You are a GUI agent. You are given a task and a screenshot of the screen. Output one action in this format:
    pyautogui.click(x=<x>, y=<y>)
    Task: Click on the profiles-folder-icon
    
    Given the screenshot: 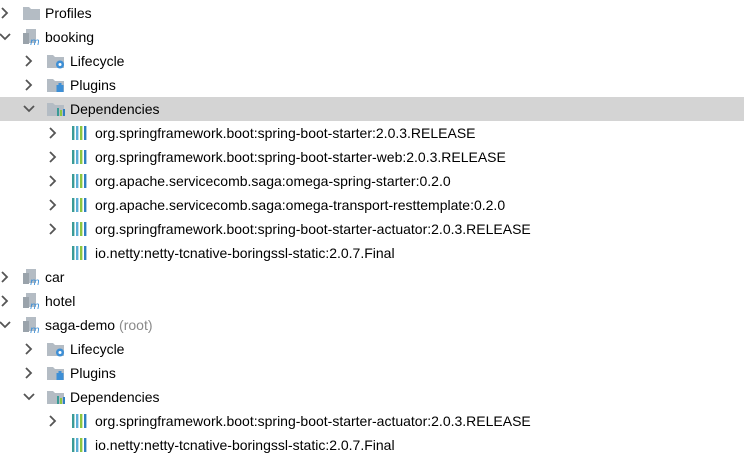 What is the action you would take?
    pyautogui.click(x=32, y=13)
    